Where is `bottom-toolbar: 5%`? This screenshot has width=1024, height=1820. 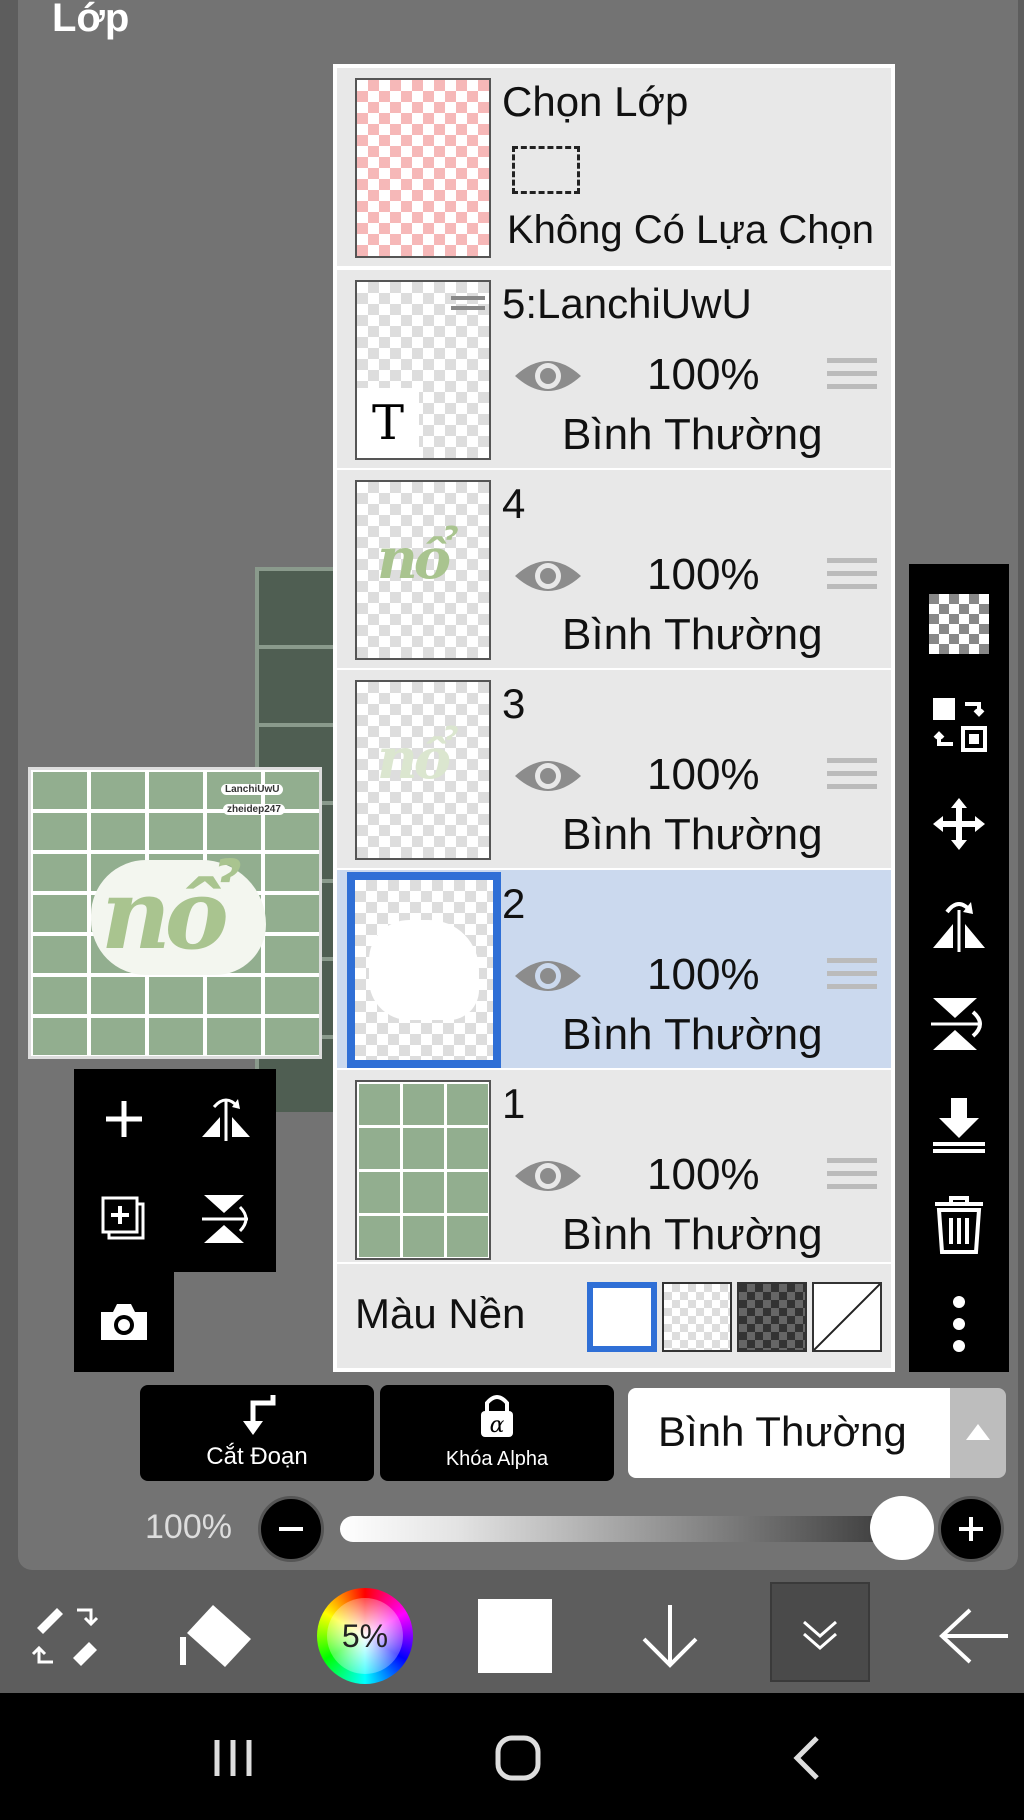
bottom-toolbar: 5% is located at coordinates (512, 1635).